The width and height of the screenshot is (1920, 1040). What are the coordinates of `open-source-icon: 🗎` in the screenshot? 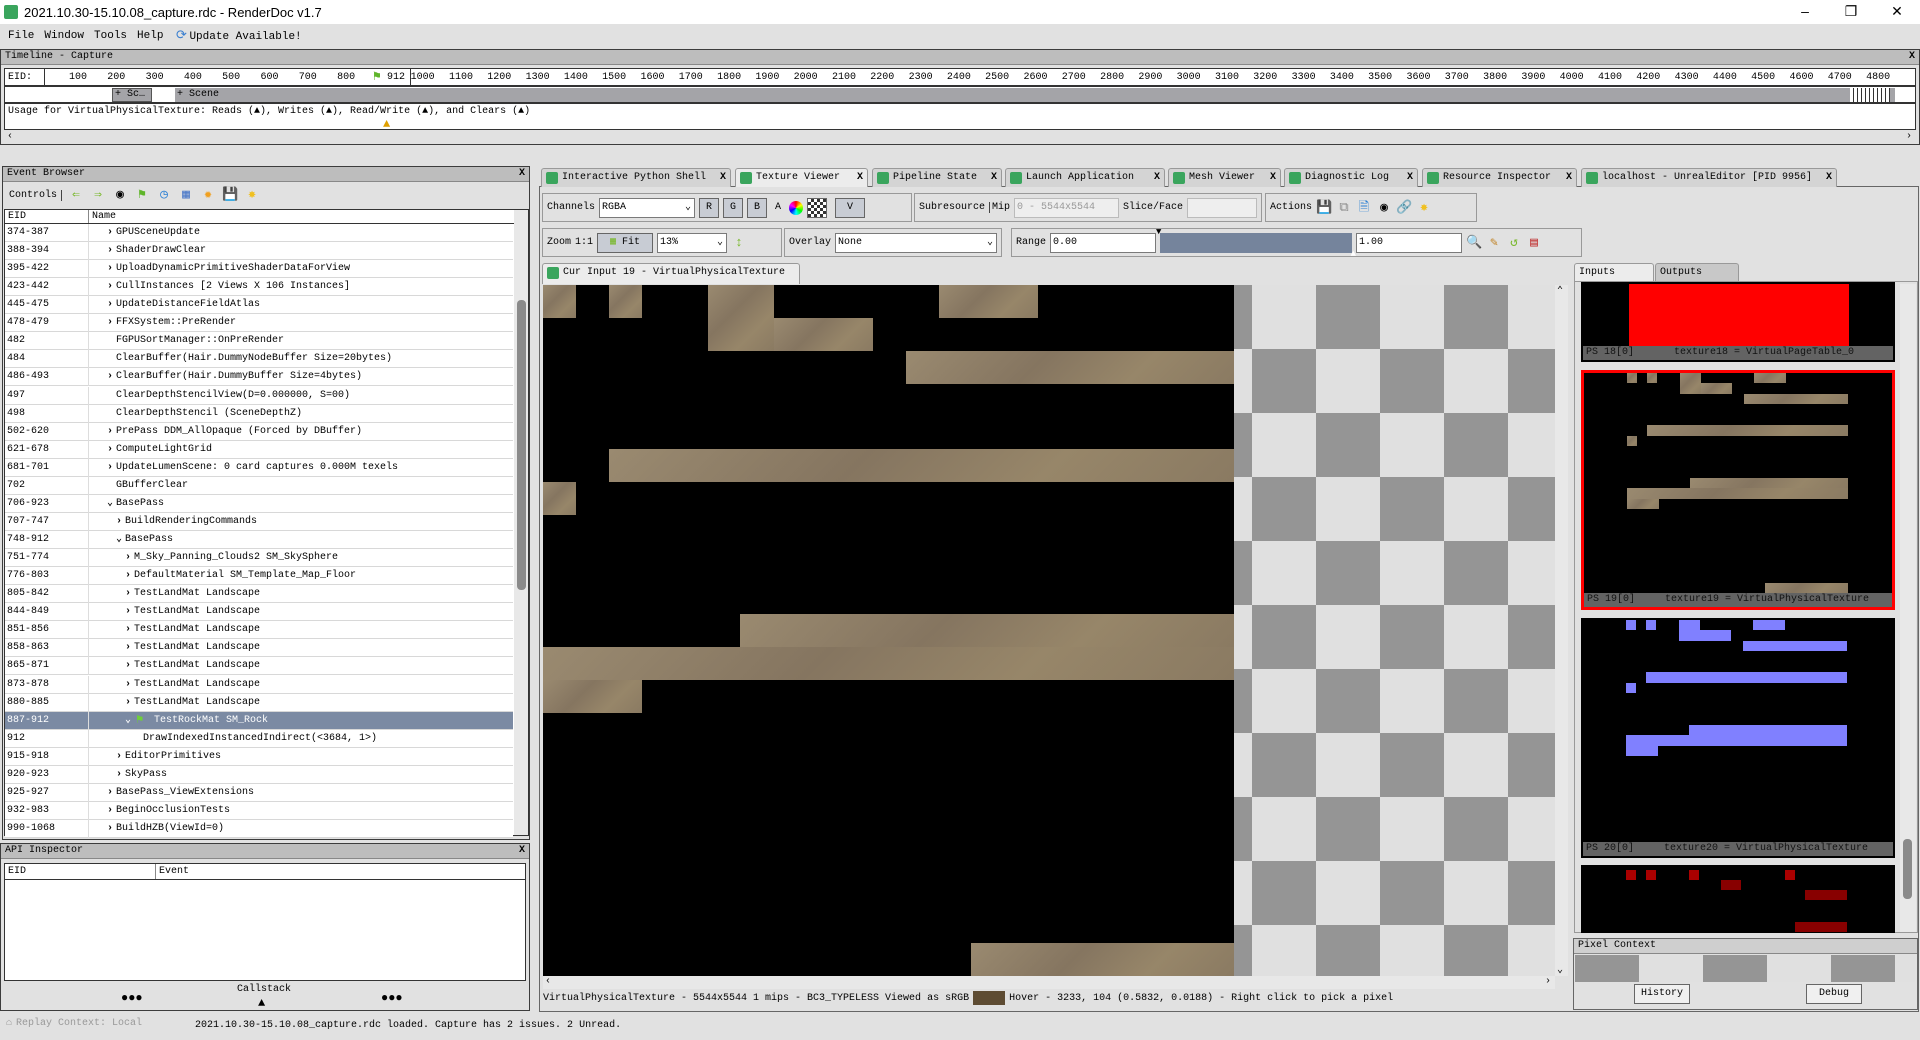 It's located at (1364, 208).